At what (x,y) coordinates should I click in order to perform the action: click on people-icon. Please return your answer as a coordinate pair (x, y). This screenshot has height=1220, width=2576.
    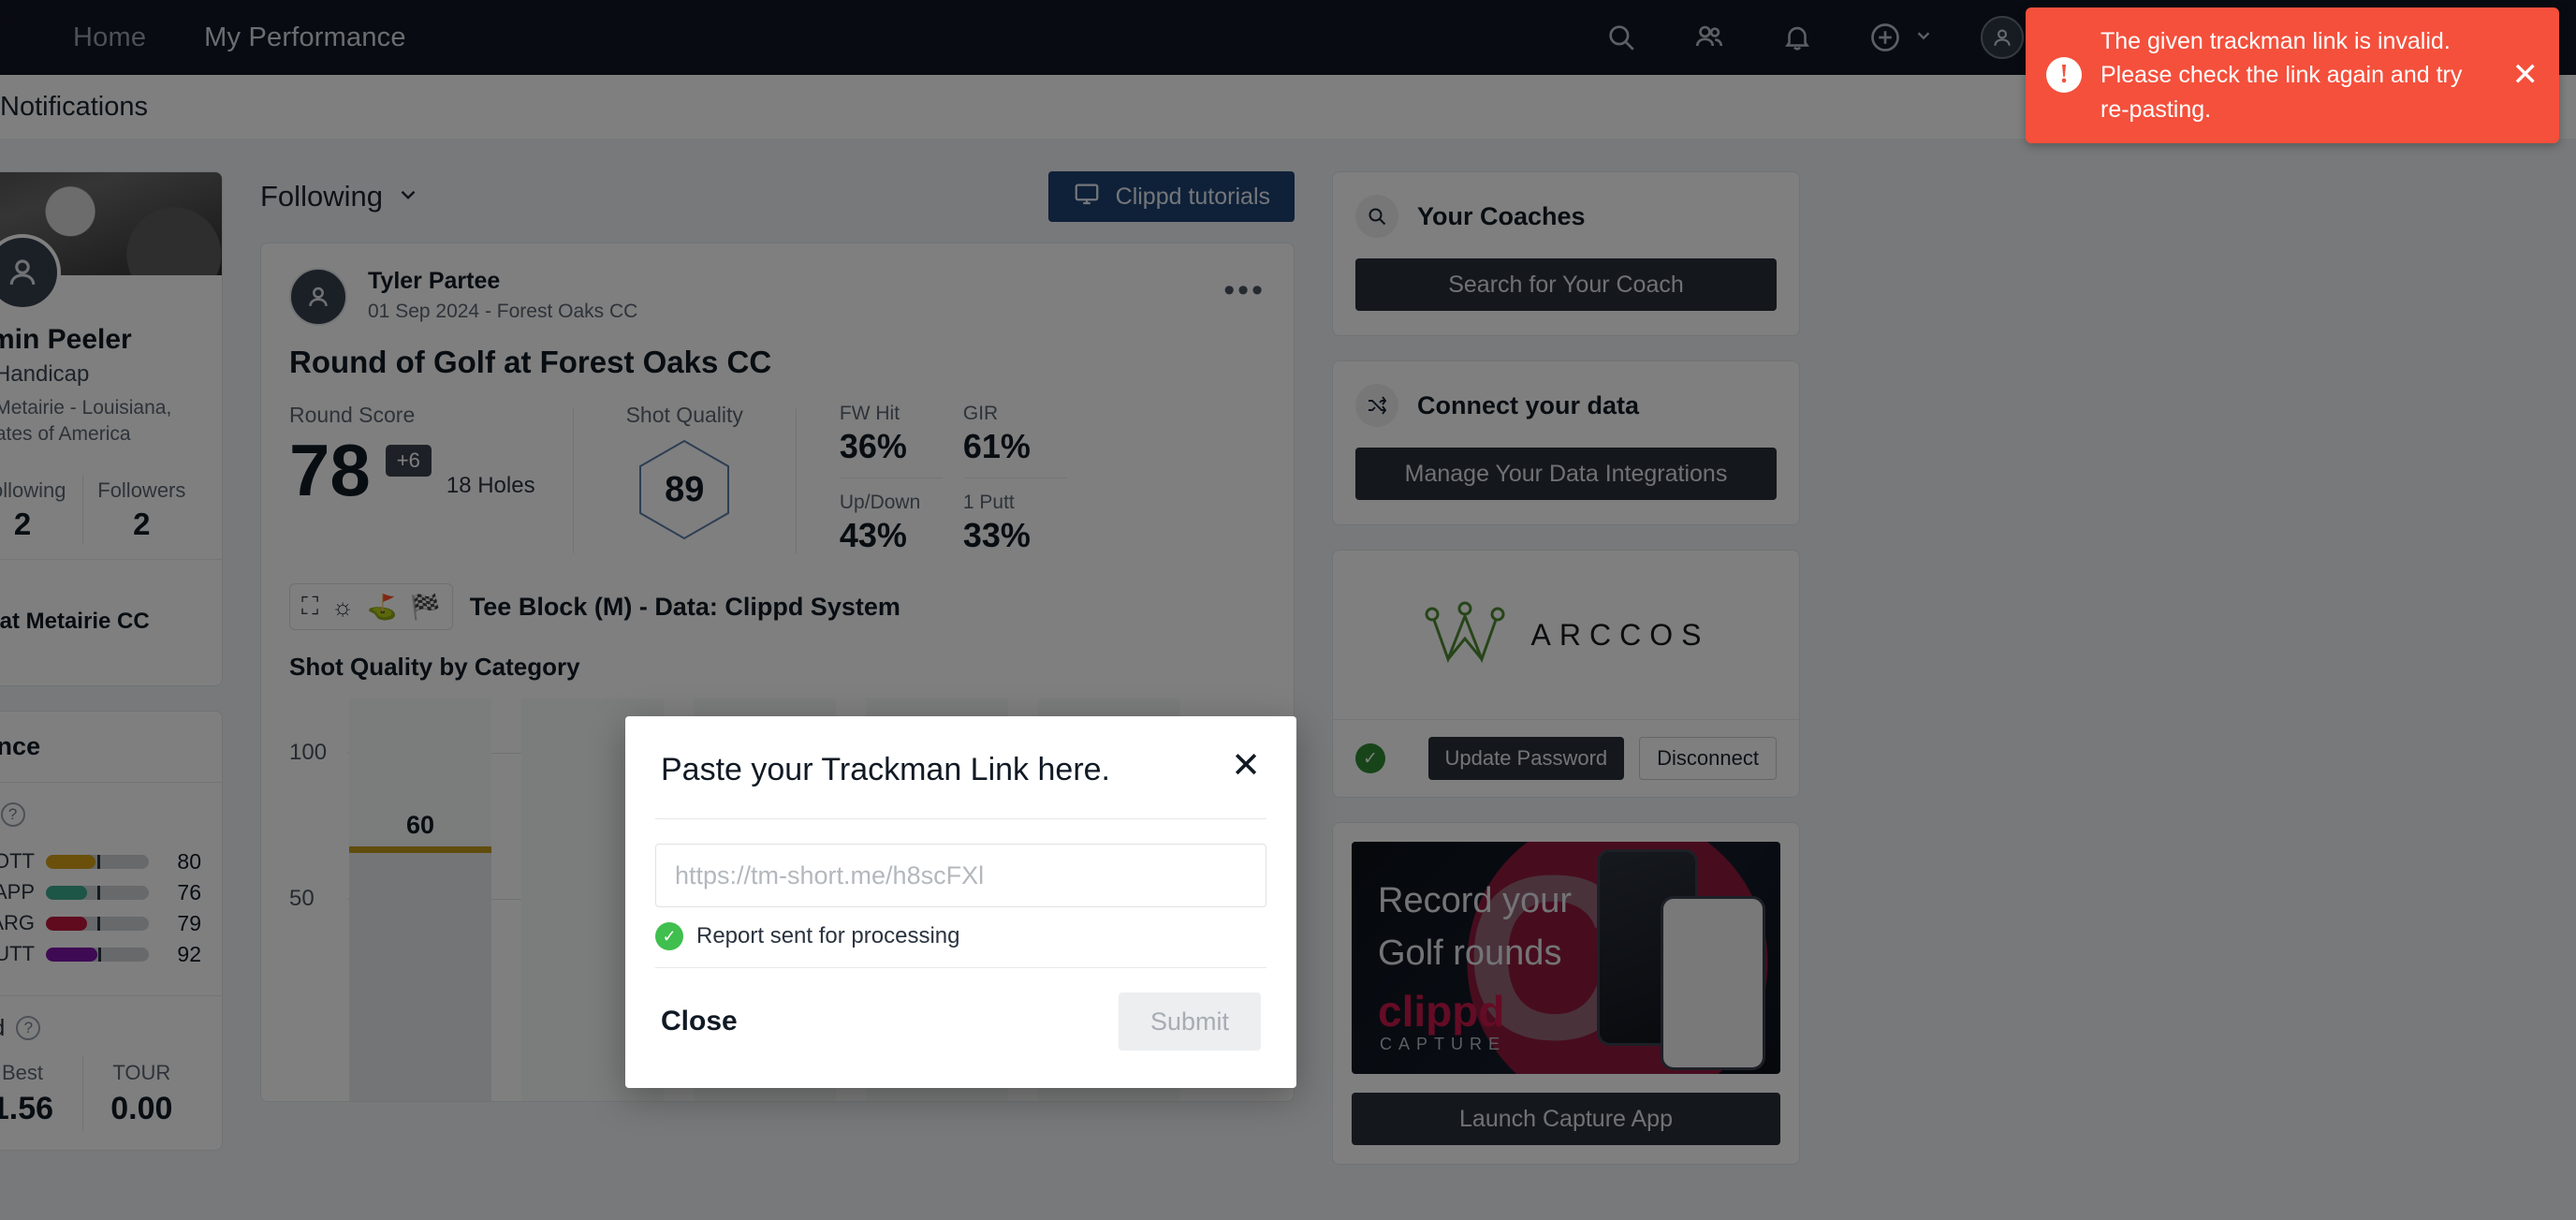
    Looking at the image, I should click on (1709, 37).